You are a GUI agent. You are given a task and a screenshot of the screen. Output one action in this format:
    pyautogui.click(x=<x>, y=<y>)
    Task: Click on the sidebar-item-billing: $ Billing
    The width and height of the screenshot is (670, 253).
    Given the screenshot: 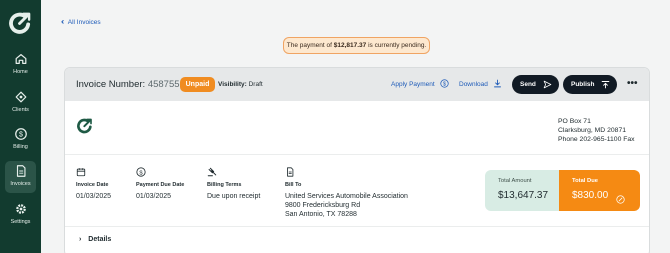 What is the action you would take?
    pyautogui.click(x=20, y=142)
    